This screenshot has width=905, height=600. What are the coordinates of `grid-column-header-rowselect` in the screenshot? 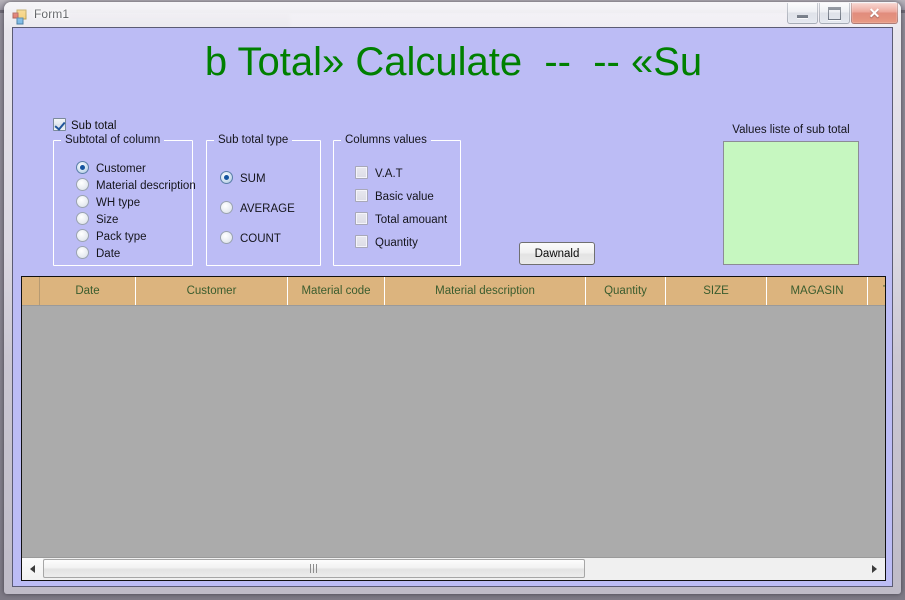 It's located at (31, 291).